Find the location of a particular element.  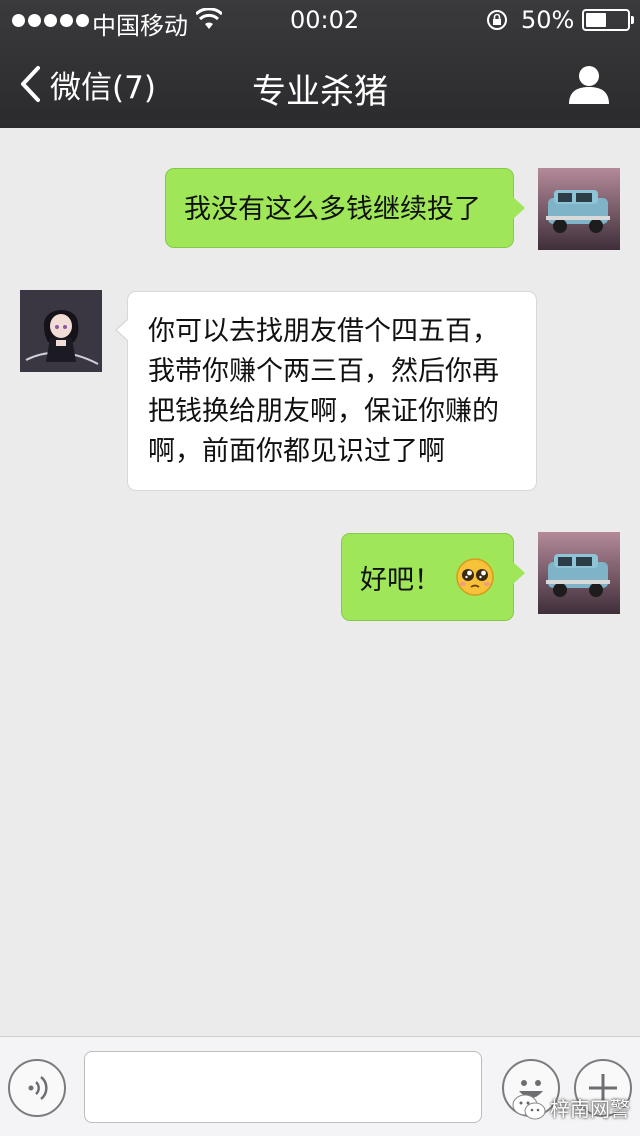

wechat-logo-icon is located at coordinates (529, 1106).